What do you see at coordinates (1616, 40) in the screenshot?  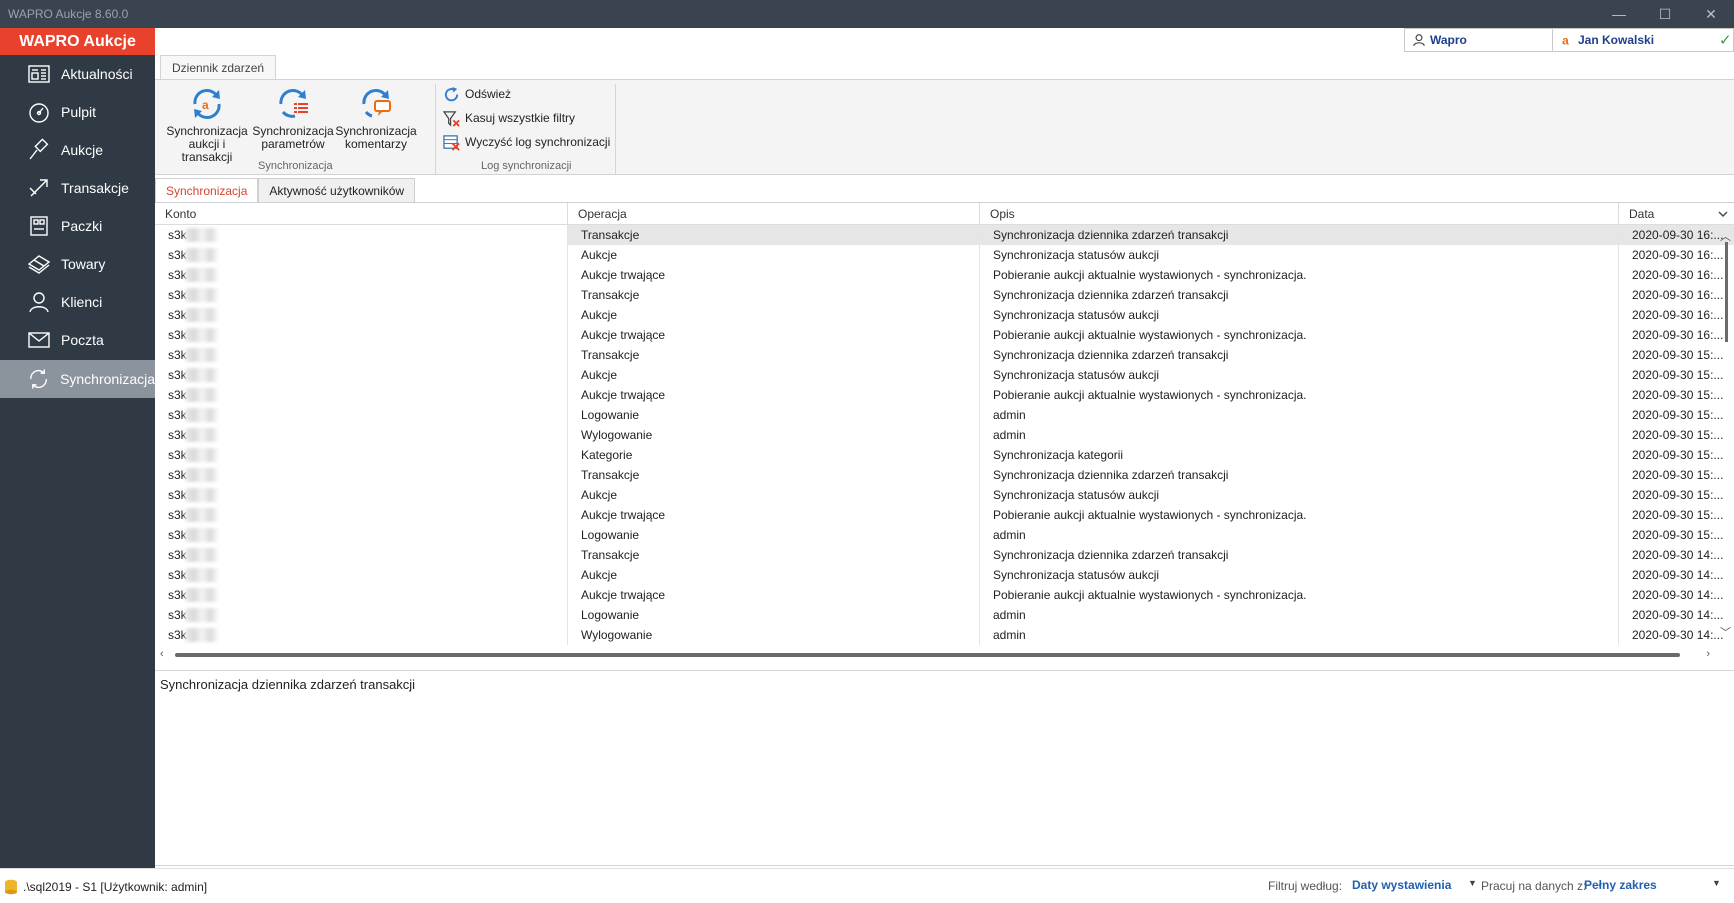 I see `user-name: Jan Kowalski` at bounding box center [1616, 40].